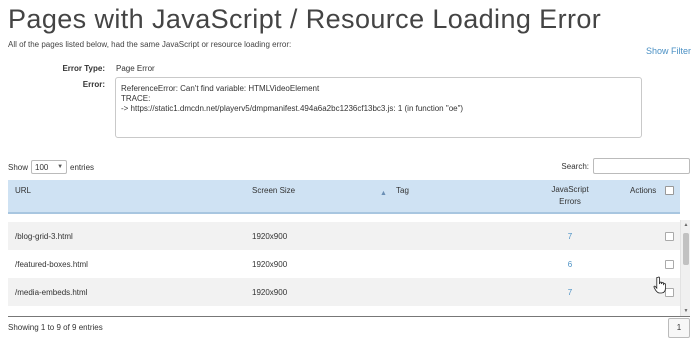  What do you see at coordinates (135, 68) in the screenshot?
I see `error-type-value: Page Error` at bounding box center [135, 68].